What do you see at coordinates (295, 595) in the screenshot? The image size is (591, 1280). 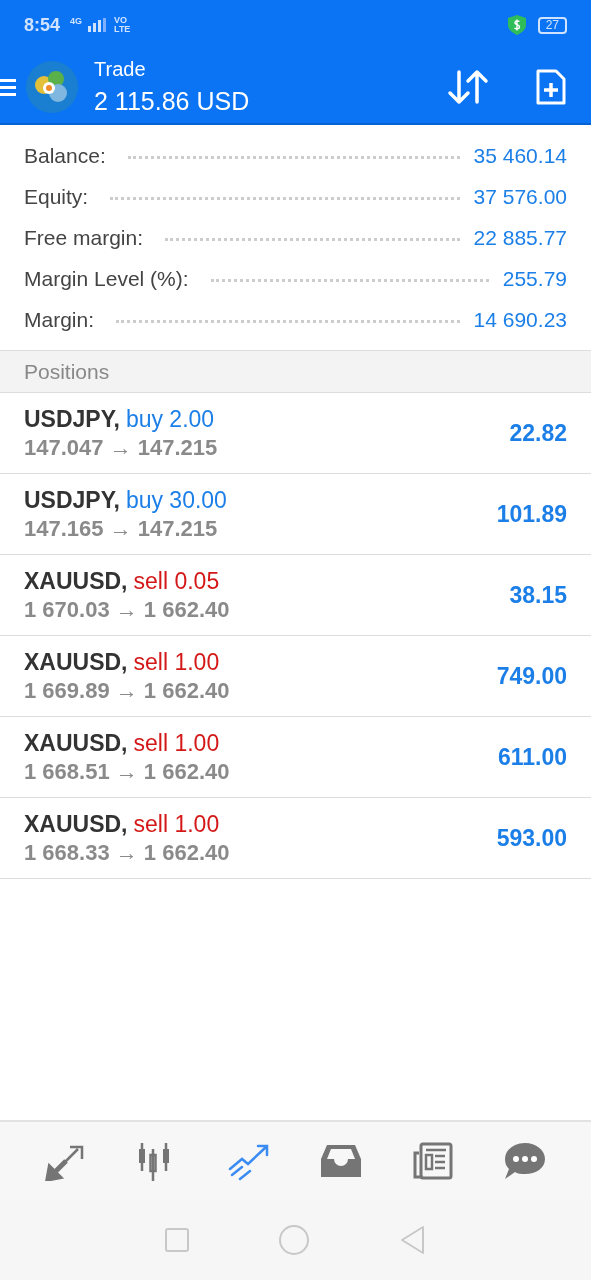 I see `position-row: XAUUSD, sell 0.05 1 670.03 → 1 662.40 38.15` at bounding box center [295, 595].